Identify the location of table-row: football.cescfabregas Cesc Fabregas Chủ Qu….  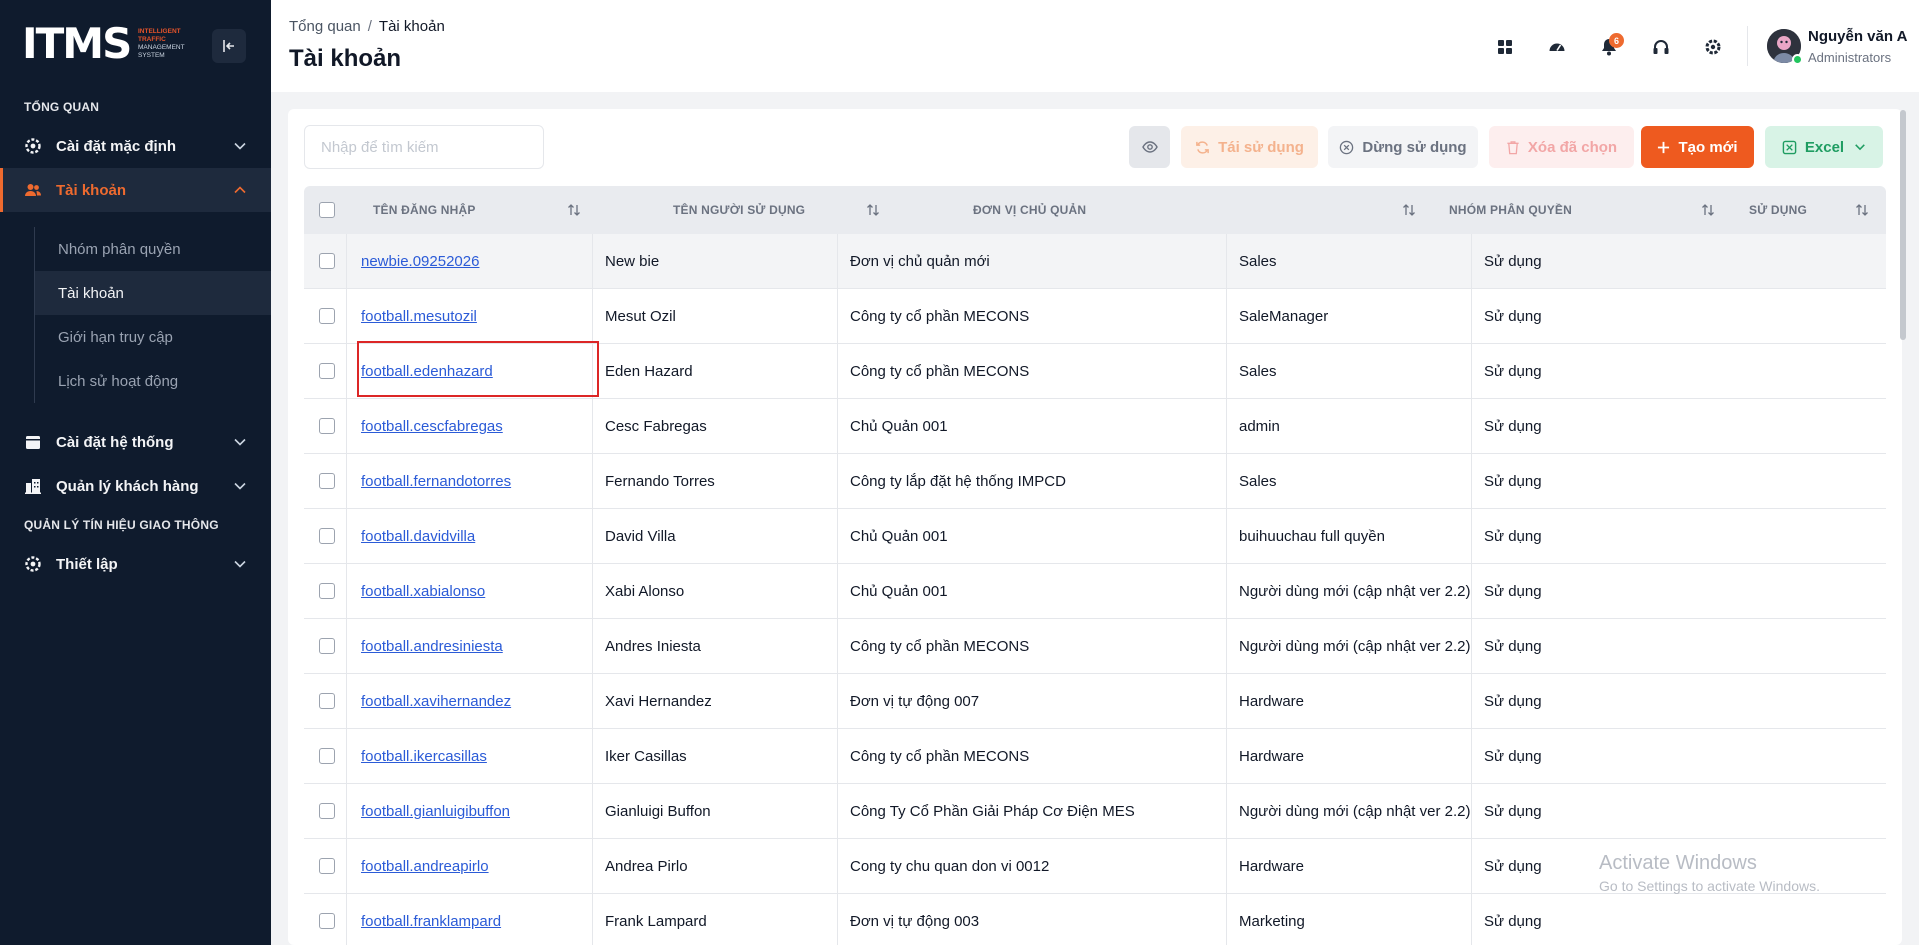
(1095, 426).